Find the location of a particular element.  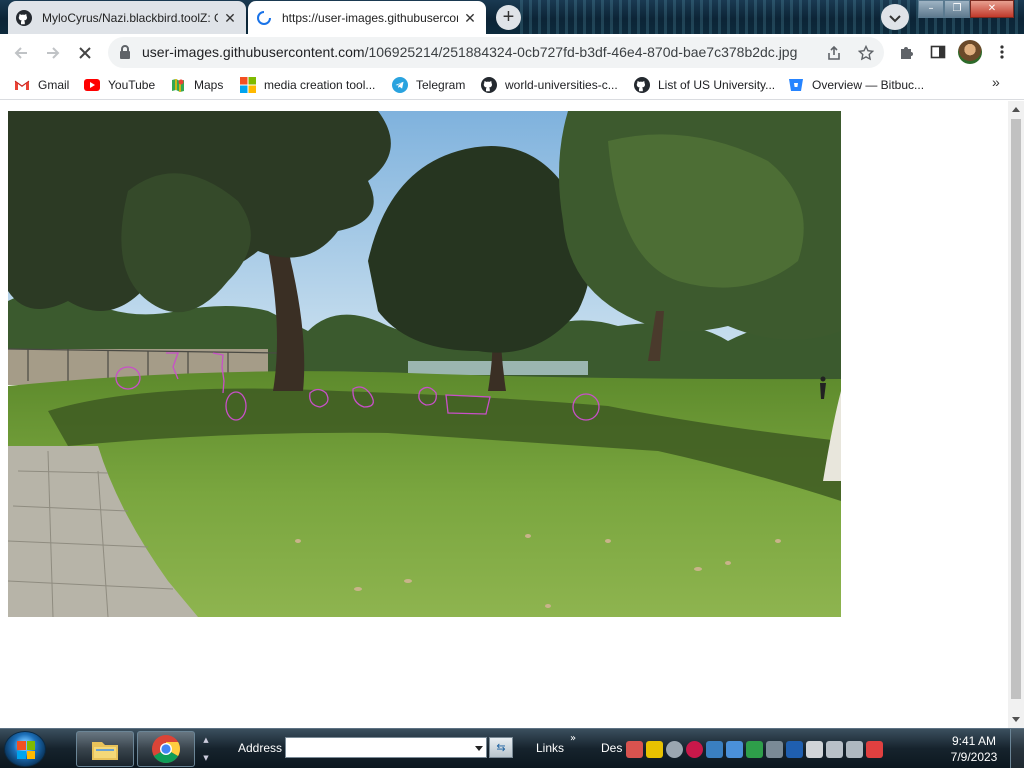

chevron-down-icon is located at coordinates (895, 17).